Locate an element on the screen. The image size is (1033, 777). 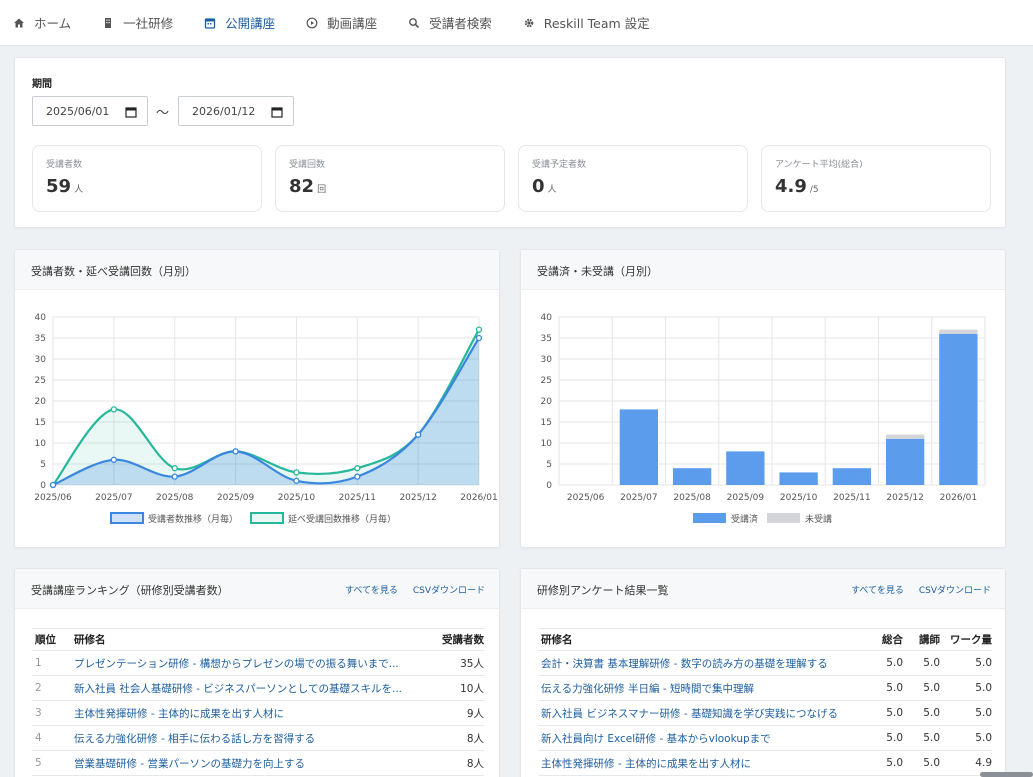
stat-value: 82 is located at coordinates (302, 186).